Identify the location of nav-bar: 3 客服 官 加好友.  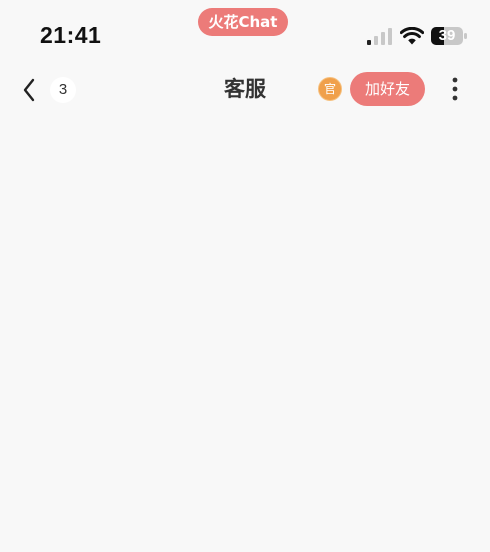
(245, 90).